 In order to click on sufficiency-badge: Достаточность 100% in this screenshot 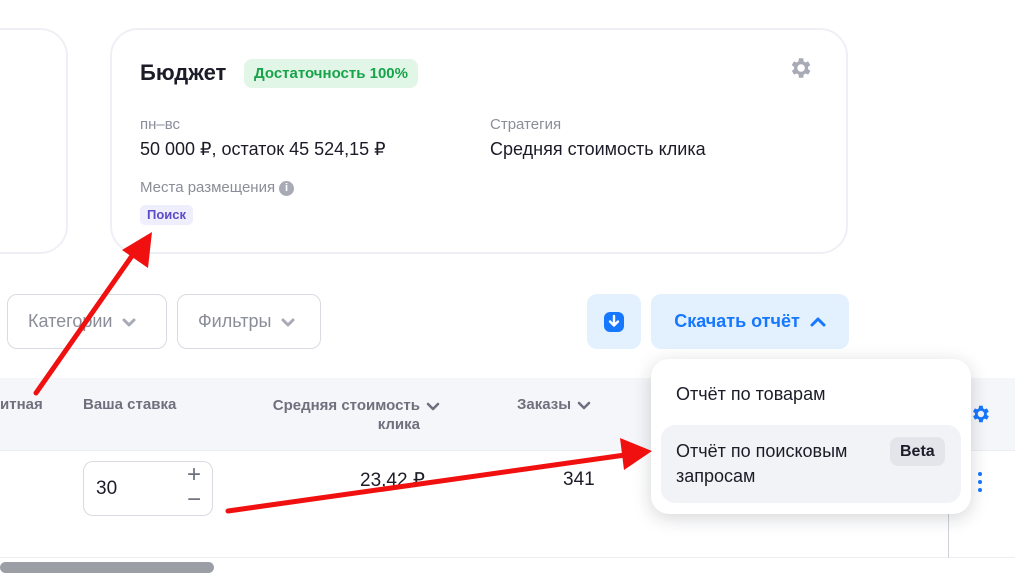, I will do `click(331, 73)`.